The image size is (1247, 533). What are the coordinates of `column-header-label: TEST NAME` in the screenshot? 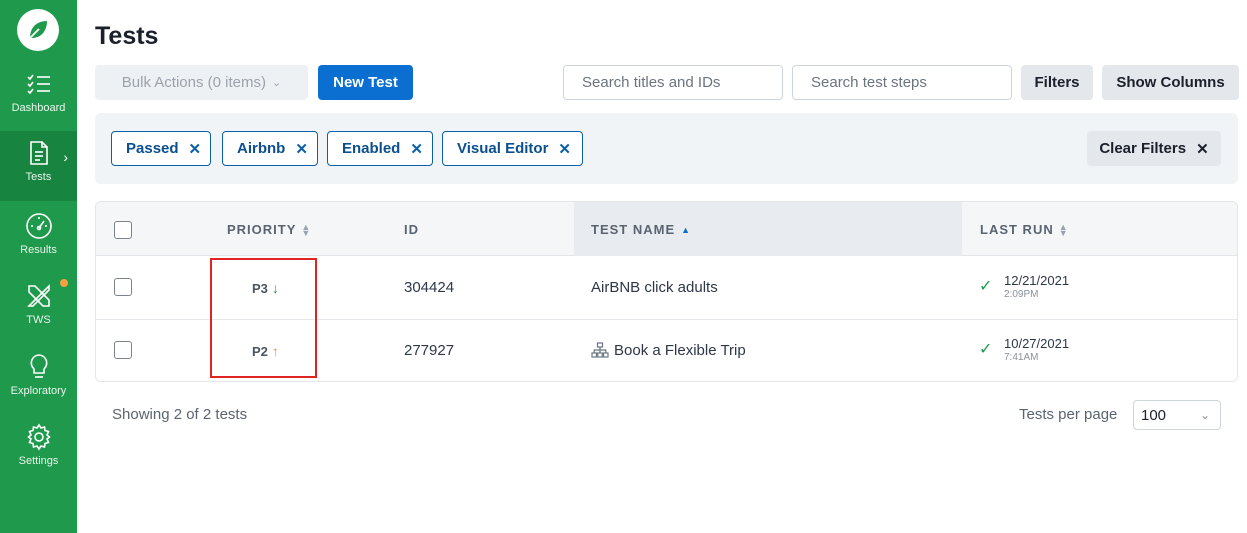 It's located at (633, 229).